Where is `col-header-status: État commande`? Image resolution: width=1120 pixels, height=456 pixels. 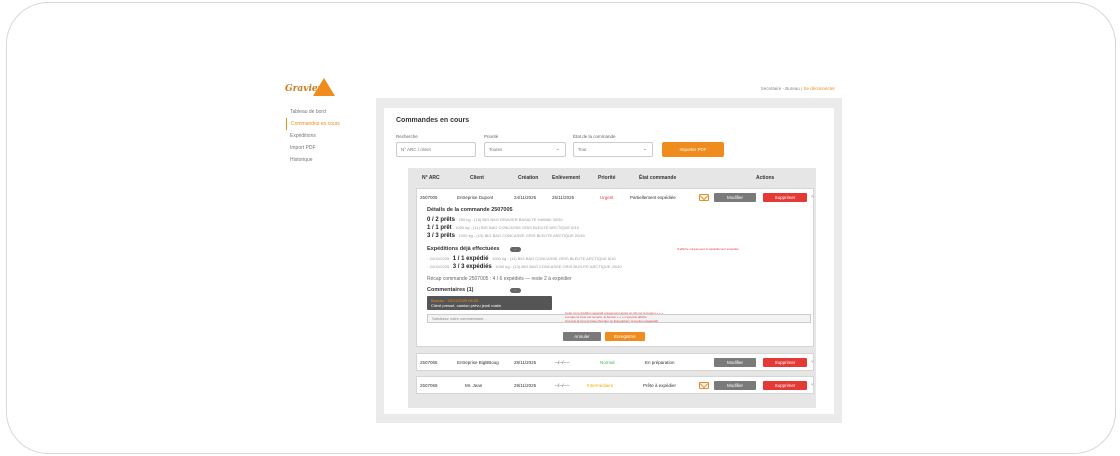 col-header-status: État commande is located at coordinates (658, 178).